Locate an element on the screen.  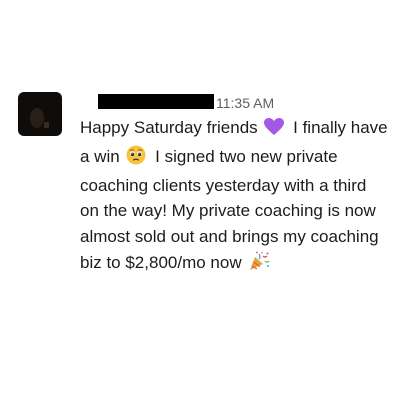
message-header: 11:35 AM is located at coordinates (234, 102).